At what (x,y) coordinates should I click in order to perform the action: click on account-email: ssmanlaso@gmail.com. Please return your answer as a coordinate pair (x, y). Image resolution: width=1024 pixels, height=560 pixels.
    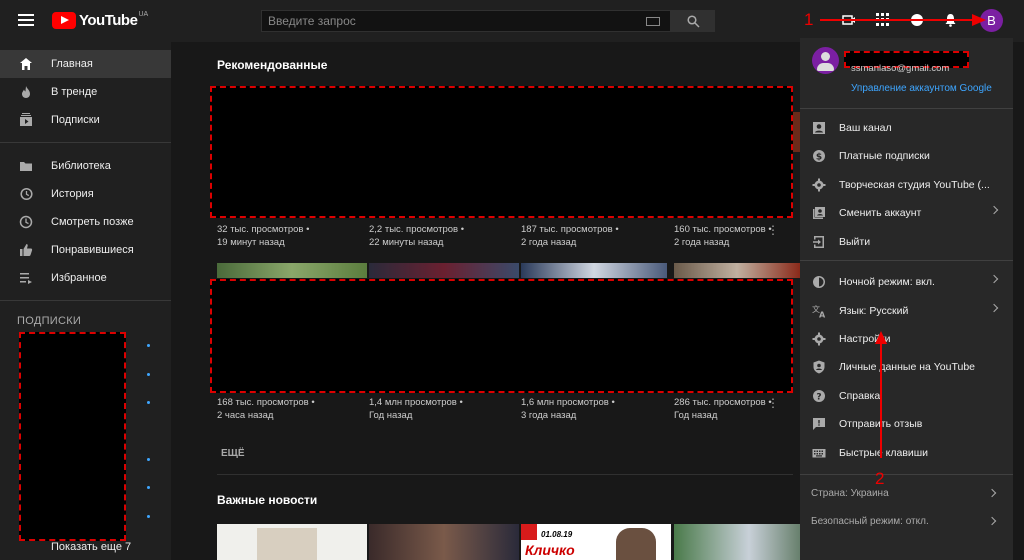
    Looking at the image, I should click on (900, 68).